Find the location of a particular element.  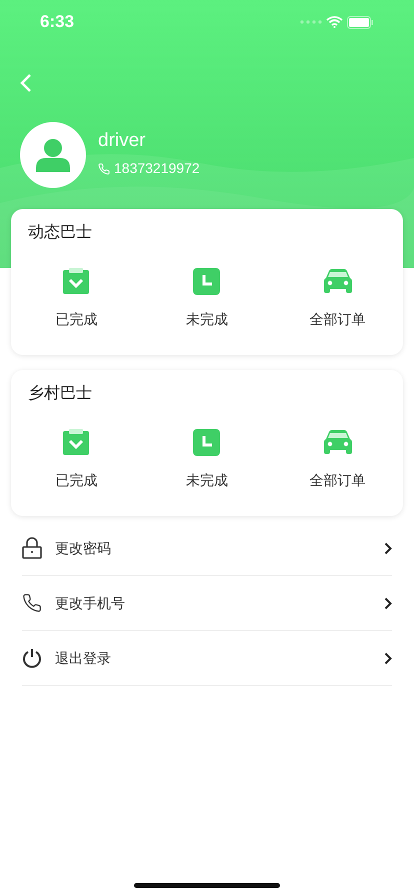

menu-item: 更改密码 is located at coordinates (207, 548).